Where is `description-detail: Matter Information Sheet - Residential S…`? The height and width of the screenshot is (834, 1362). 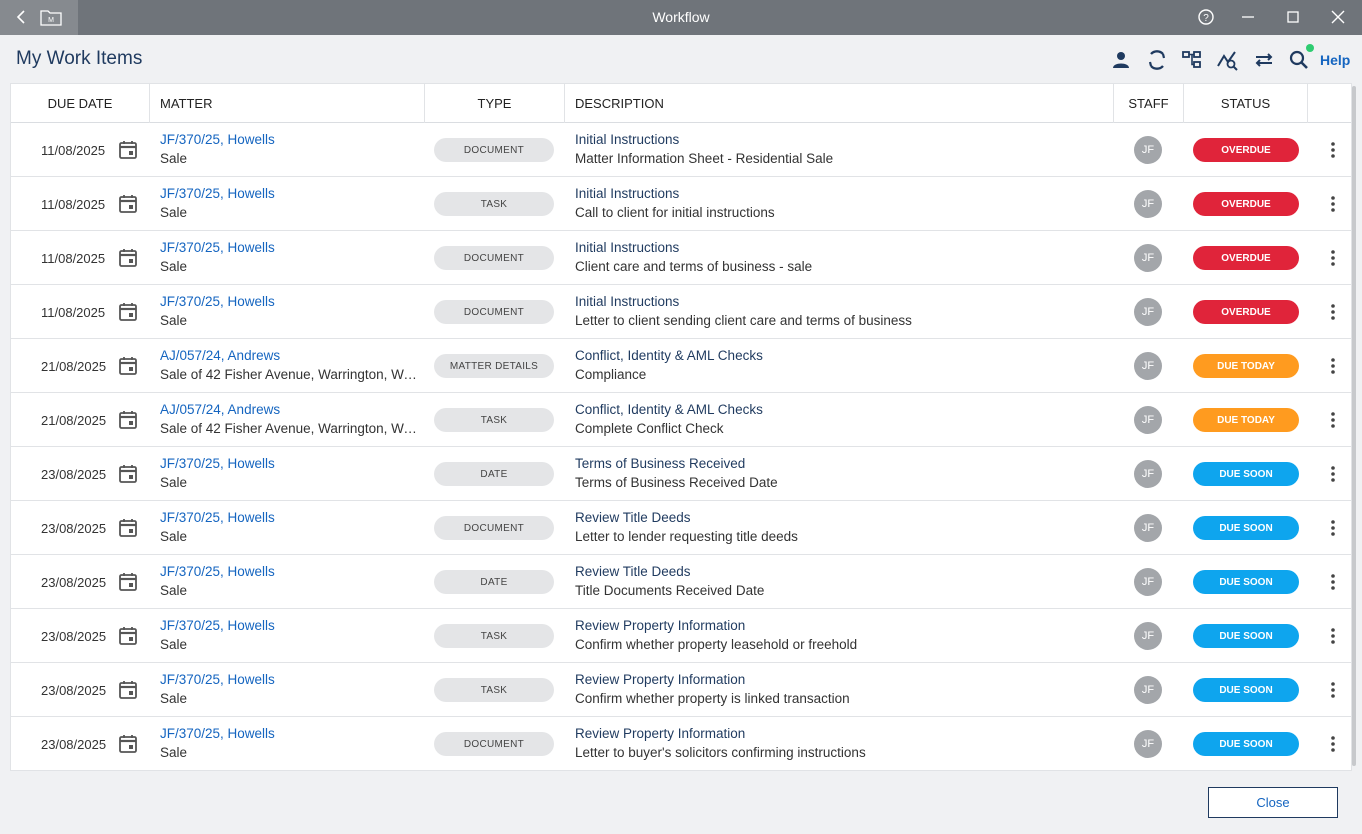
description-detail: Matter Information Sheet - Residential S… is located at coordinates (704, 158).